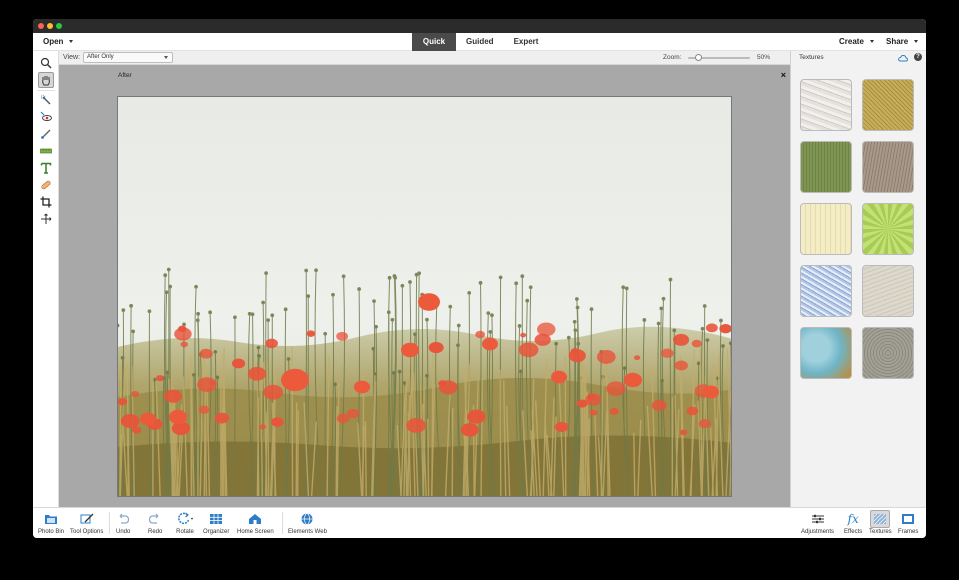 The height and width of the screenshot is (580, 959). I want to click on minimize-window-button, so click(50, 26).